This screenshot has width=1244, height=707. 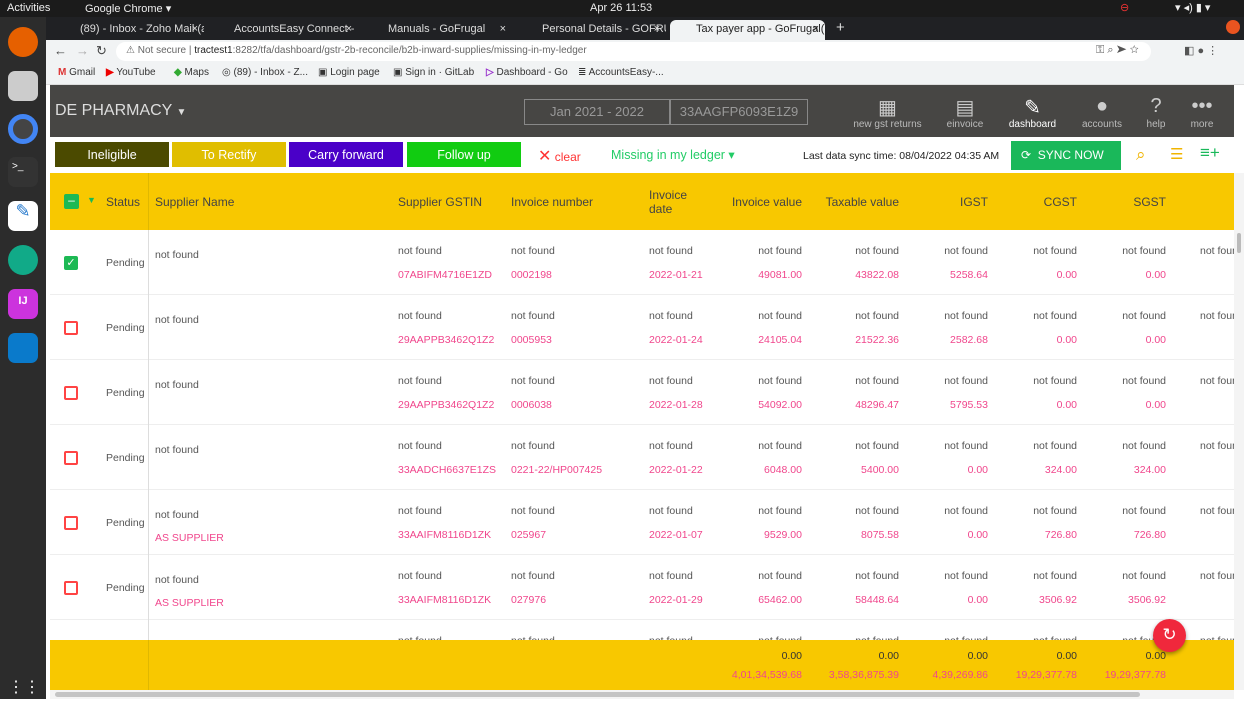 I want to click on app-grid-icon: ⋮⋮⋮, so click(x=32, y=692).